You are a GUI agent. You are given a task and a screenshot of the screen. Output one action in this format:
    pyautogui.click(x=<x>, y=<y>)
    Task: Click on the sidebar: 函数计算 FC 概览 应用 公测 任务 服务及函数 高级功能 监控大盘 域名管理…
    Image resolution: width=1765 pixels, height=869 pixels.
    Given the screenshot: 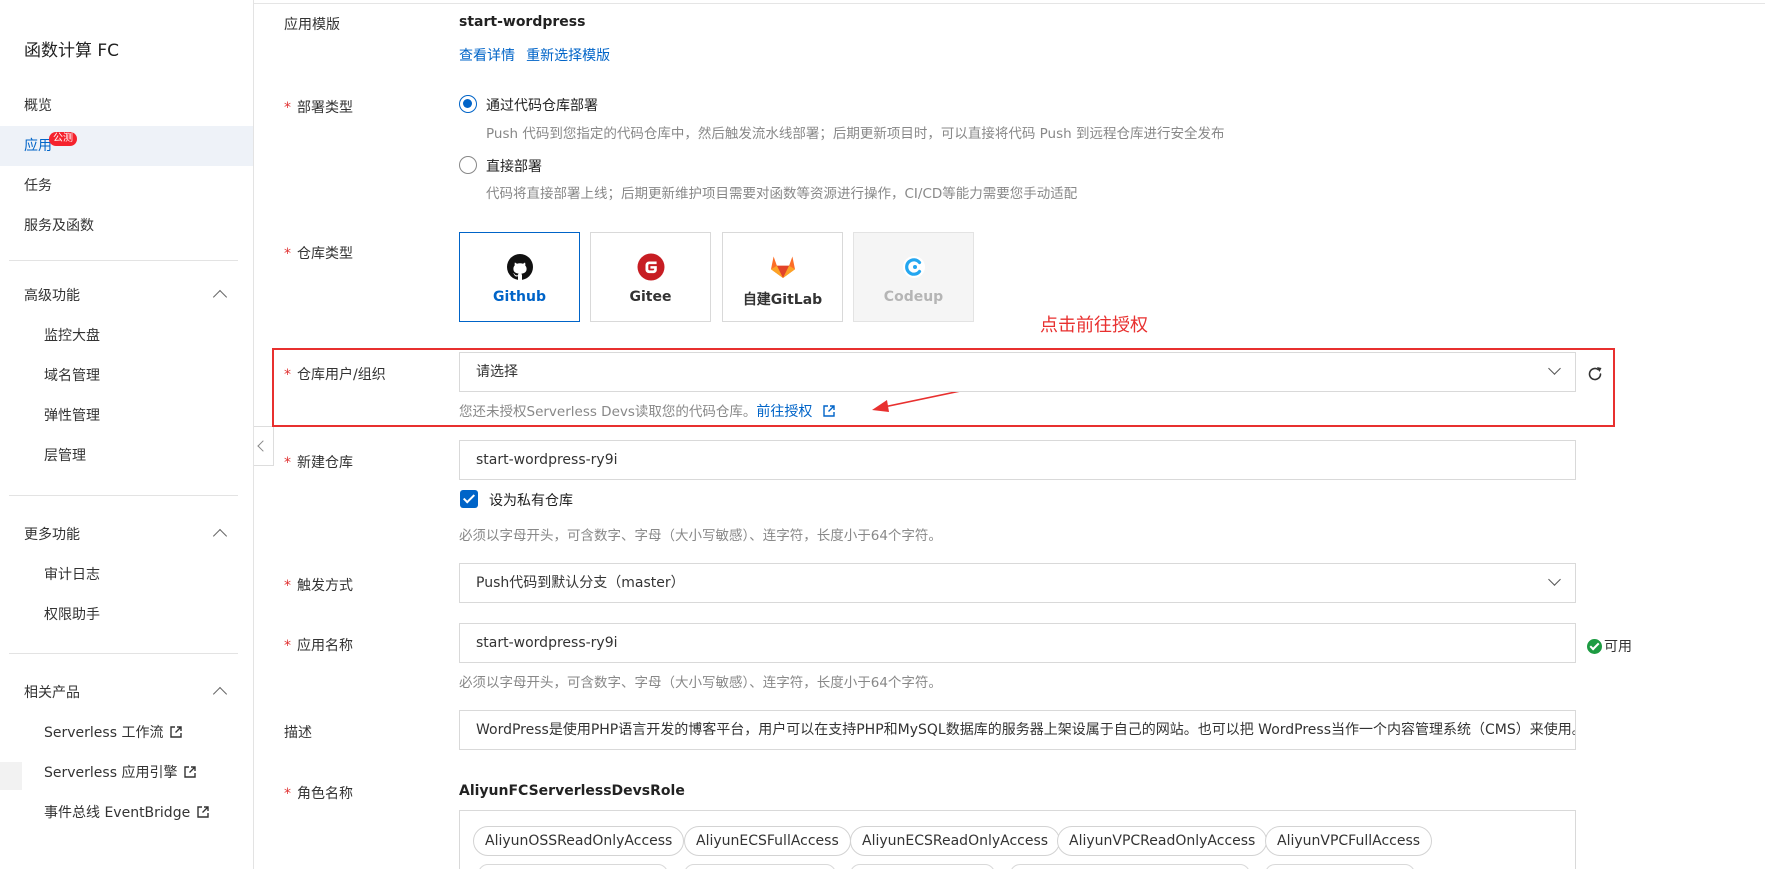 What is the action you would take?
    pyautogui.click(x=127, y=434)
    